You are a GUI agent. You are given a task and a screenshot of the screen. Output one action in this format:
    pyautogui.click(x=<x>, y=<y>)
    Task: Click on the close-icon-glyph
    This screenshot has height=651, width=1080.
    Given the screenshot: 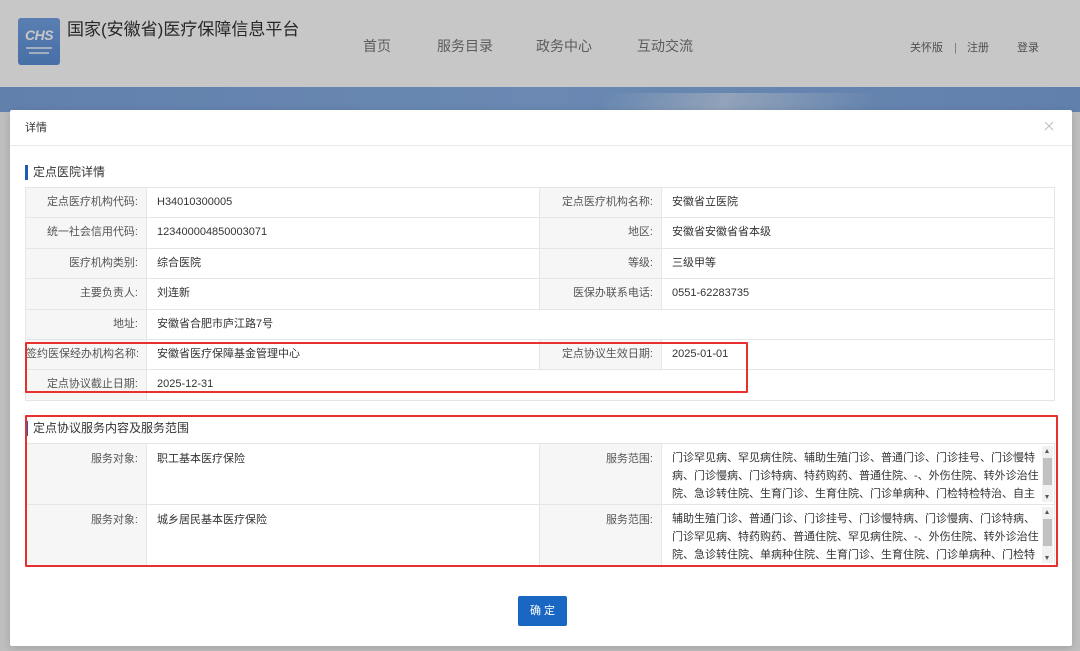 What is the action you would take?
    pyautogui.click(x=1049, y=126)
    